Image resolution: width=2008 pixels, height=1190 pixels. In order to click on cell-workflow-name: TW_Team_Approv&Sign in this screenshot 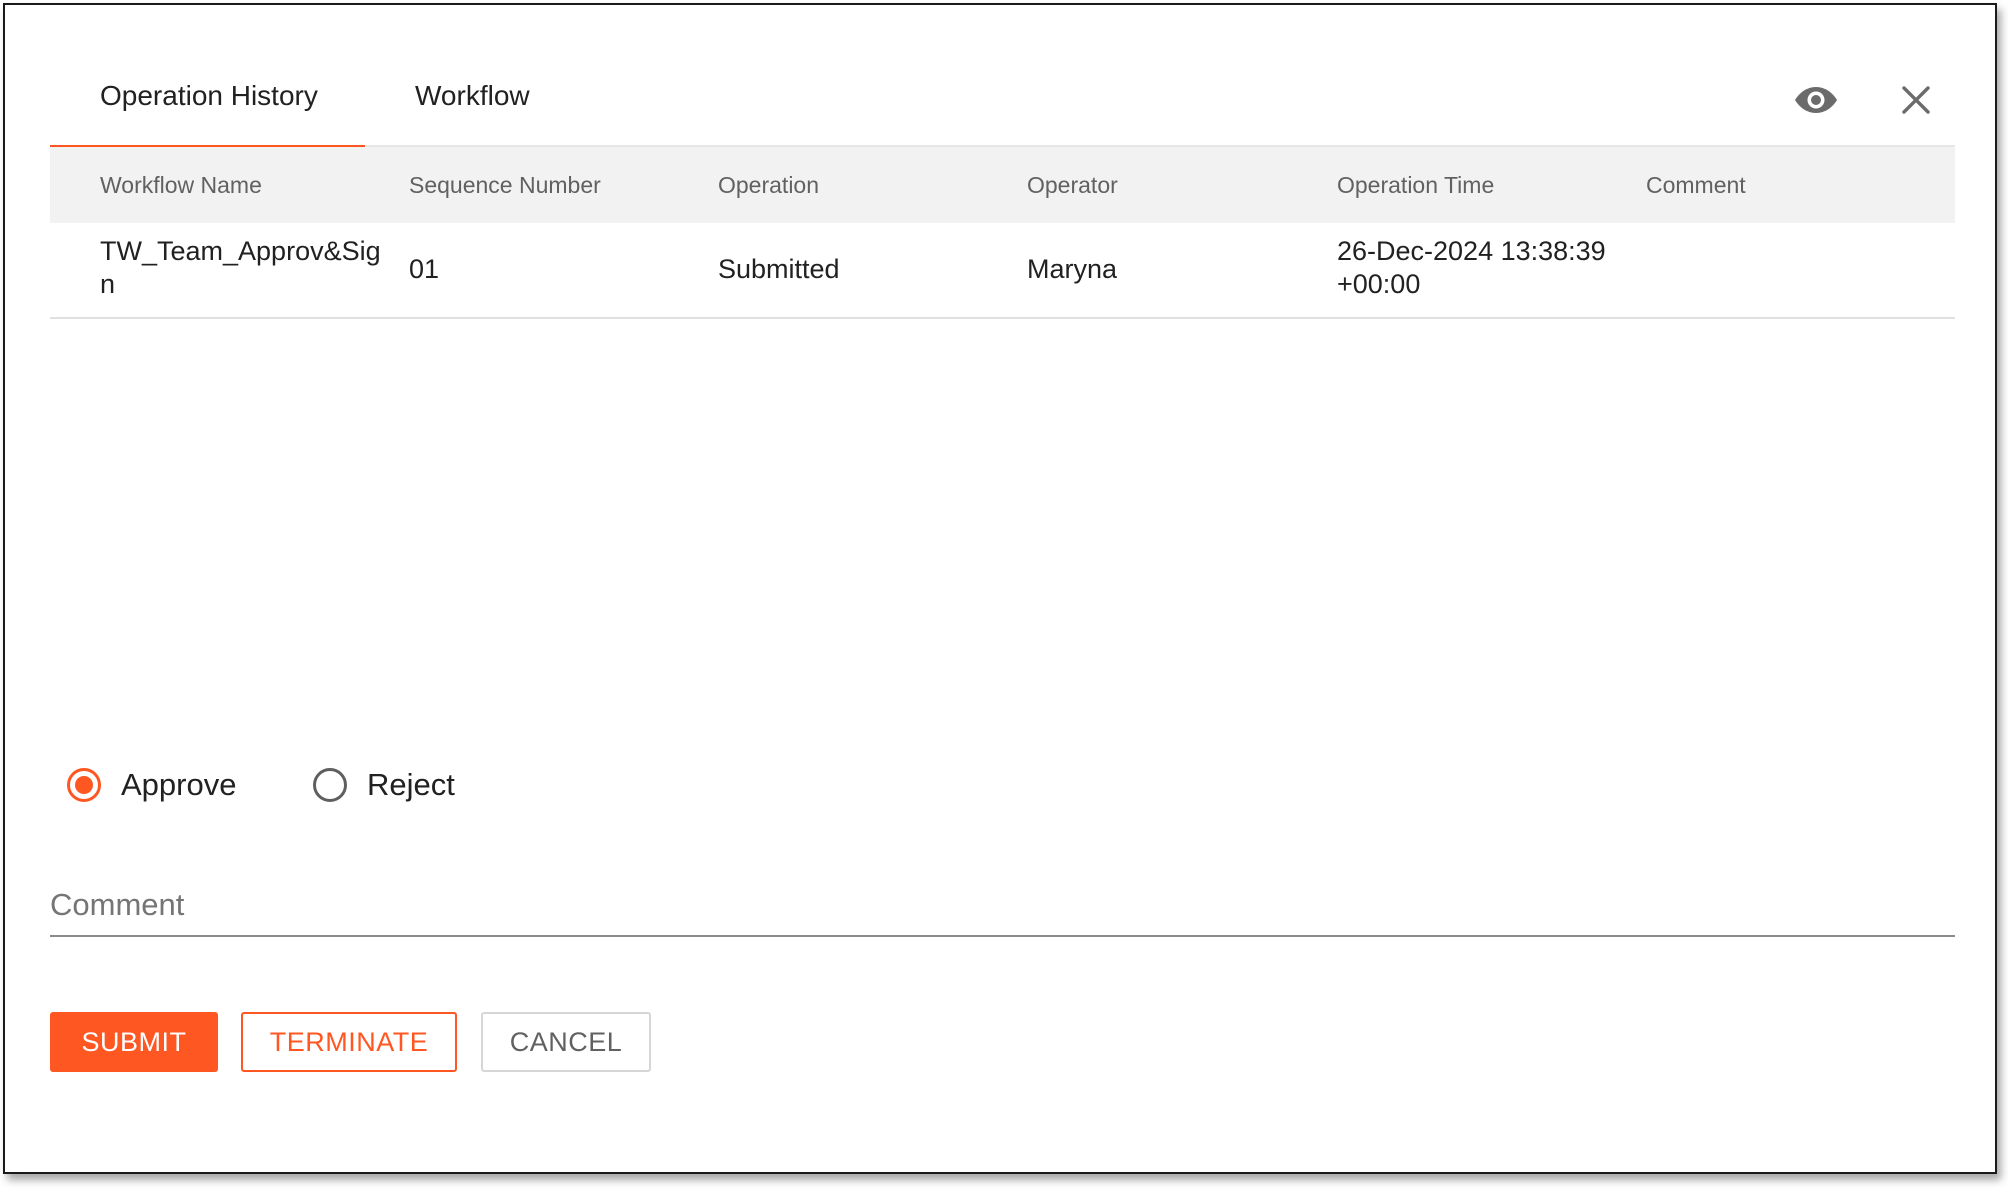, I will do `click(240, 267)`.